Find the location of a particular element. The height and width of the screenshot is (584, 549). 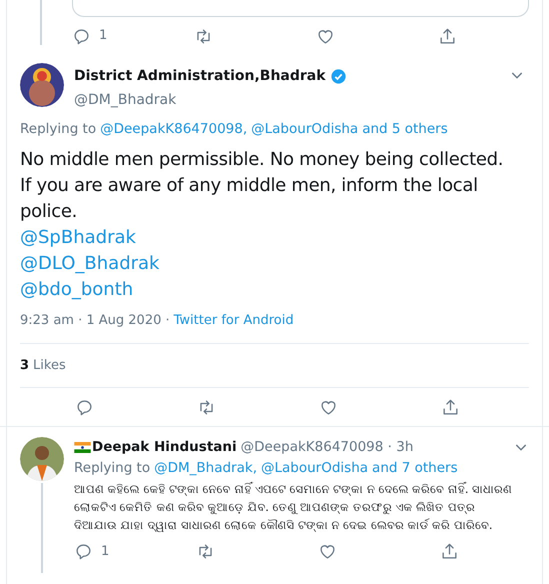

source-link: Twitter for Android is located at coordinates (234, 321).